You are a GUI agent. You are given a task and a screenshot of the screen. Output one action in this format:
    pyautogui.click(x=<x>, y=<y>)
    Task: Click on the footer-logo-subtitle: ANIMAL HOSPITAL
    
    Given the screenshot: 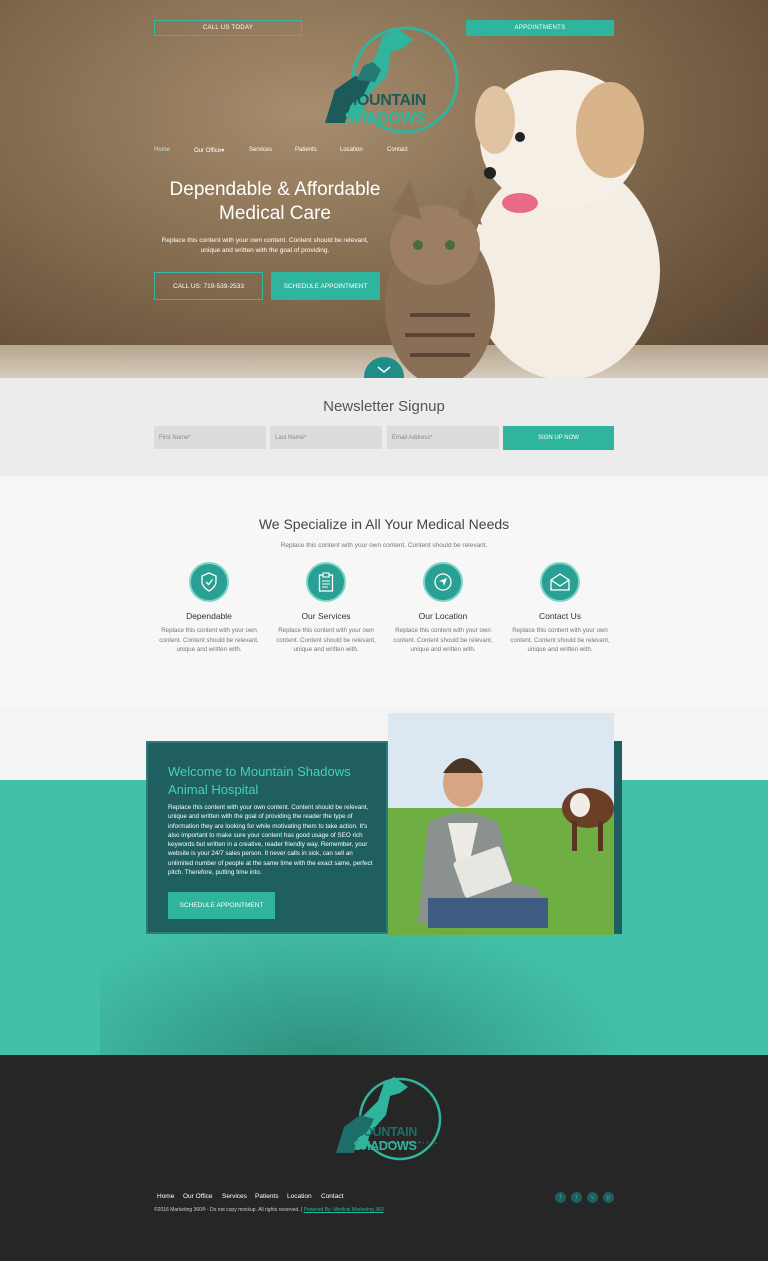 What is the action you would take?
    pyautogui.click(x=407, y=1142)
    